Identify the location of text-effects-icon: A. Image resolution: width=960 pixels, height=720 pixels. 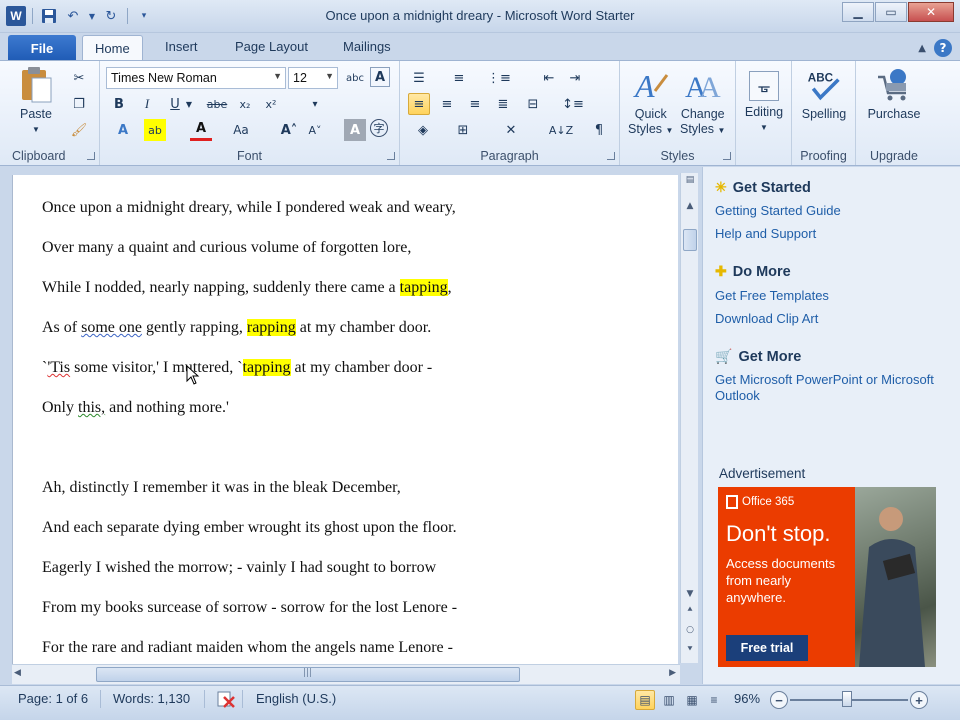
(123, 130).